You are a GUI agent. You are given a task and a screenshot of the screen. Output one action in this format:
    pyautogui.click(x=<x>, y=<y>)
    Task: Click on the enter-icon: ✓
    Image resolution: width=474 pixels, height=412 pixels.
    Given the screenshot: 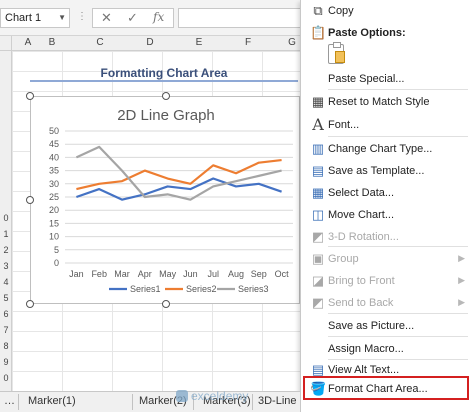 What is the action you would take?
    pyautogui.click(x=132, y=18)
    